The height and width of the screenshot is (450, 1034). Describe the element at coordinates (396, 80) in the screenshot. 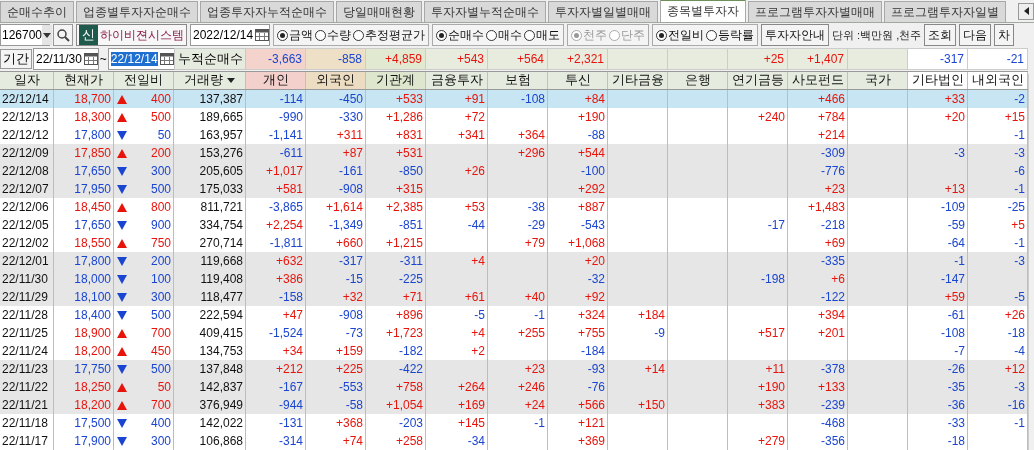

I see `column-header: 기관계` at that location.